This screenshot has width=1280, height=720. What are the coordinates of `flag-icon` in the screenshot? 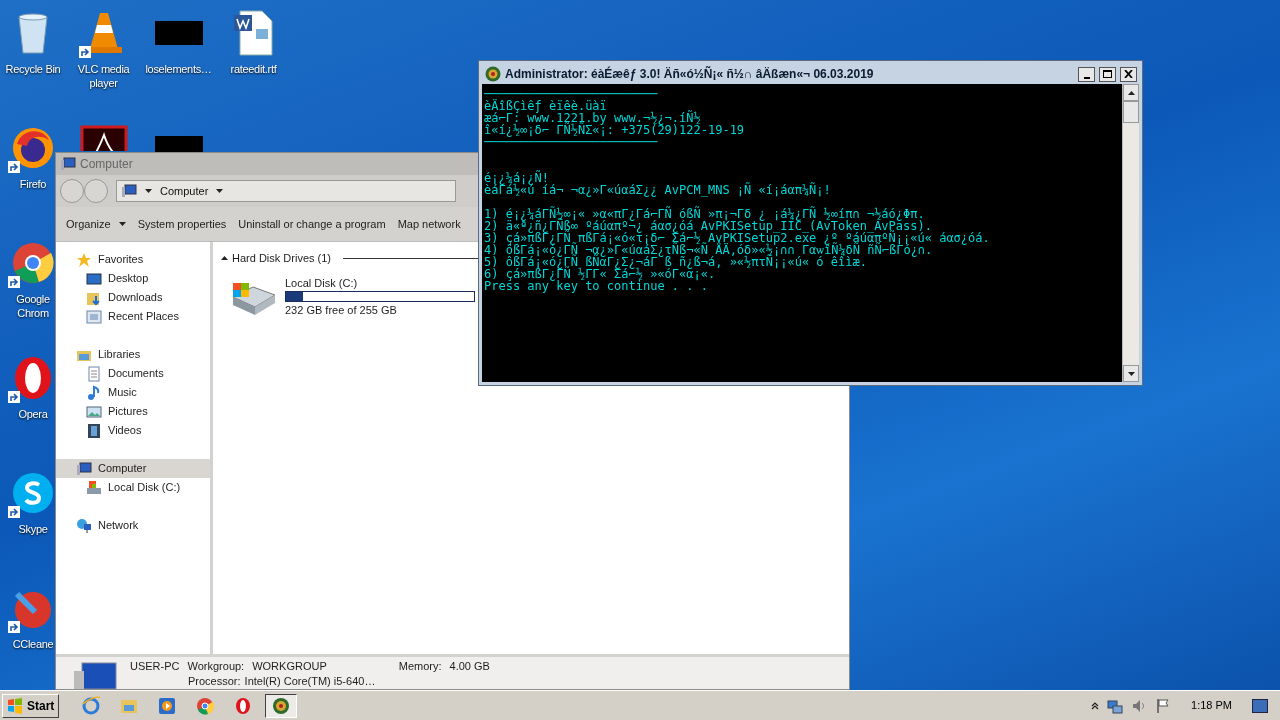 It's located at (1163, 705).